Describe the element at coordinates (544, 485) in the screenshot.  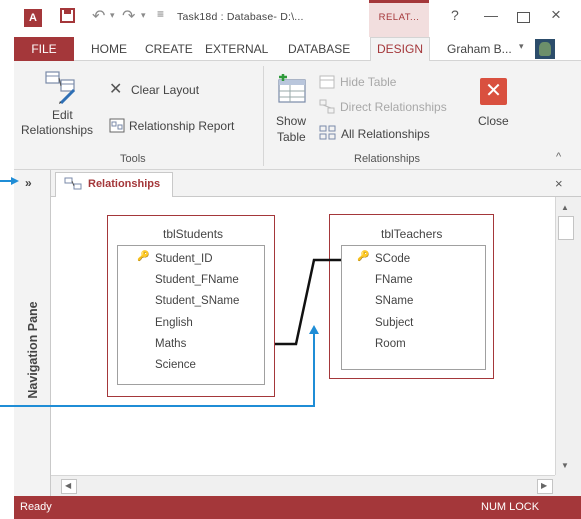
I see `scroll-right-icon: ▶` at that location.